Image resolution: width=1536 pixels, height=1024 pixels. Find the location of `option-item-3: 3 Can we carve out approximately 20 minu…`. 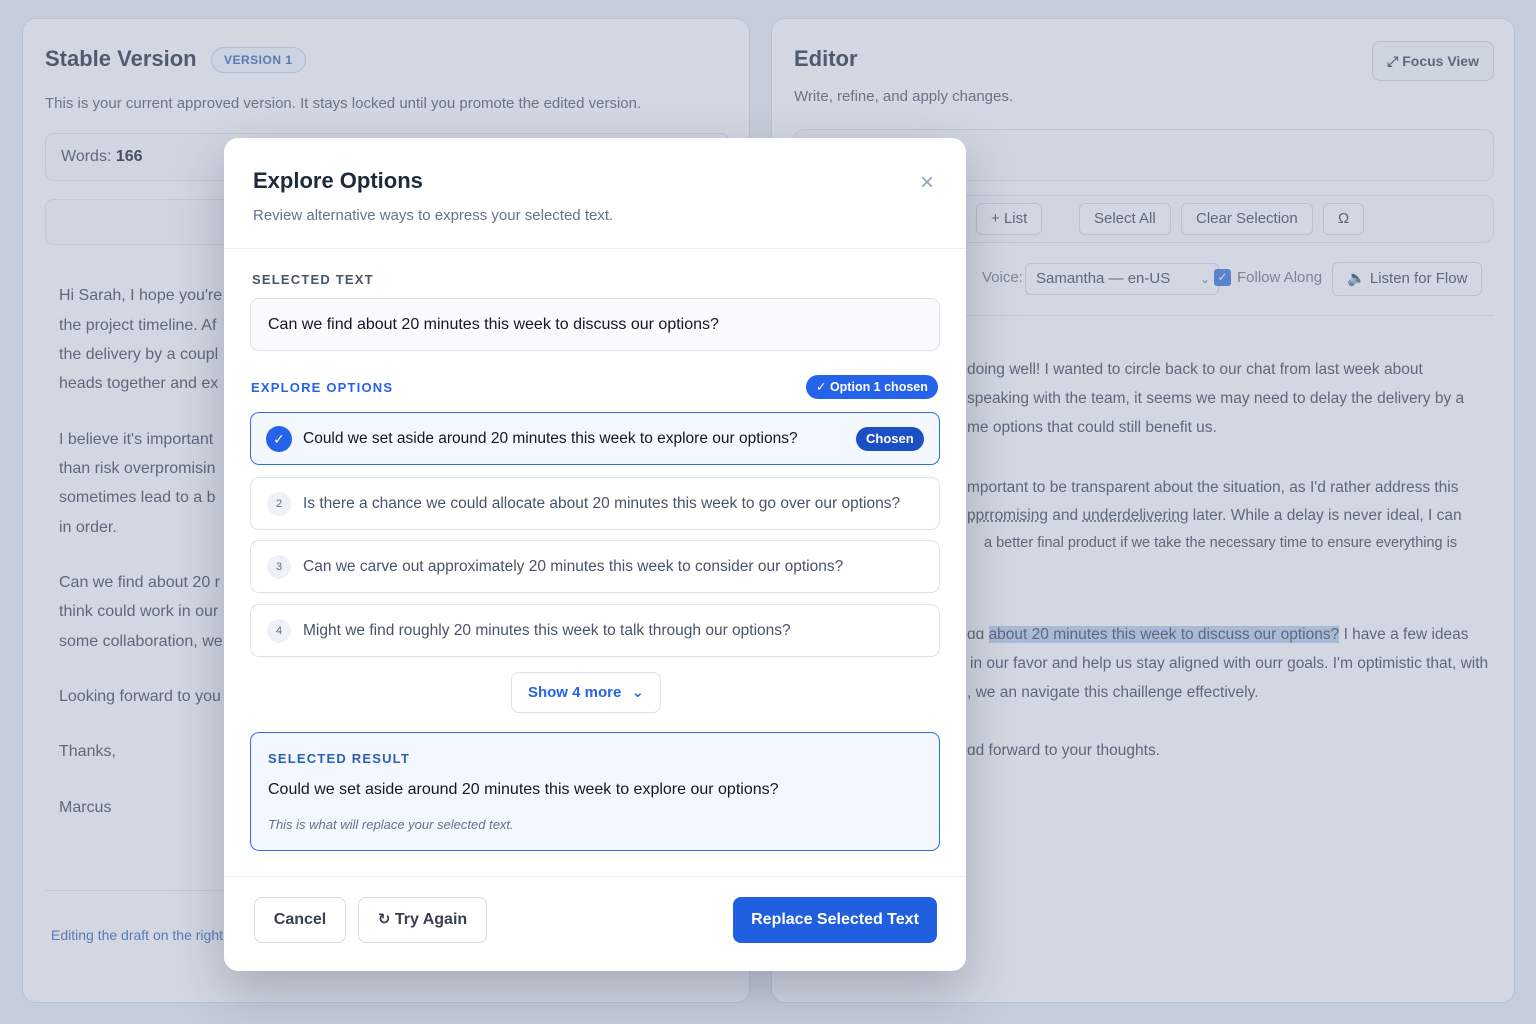

option-item-3: 3 Can we carve out approximately 20 minu… is located at coordinates (595, 566).